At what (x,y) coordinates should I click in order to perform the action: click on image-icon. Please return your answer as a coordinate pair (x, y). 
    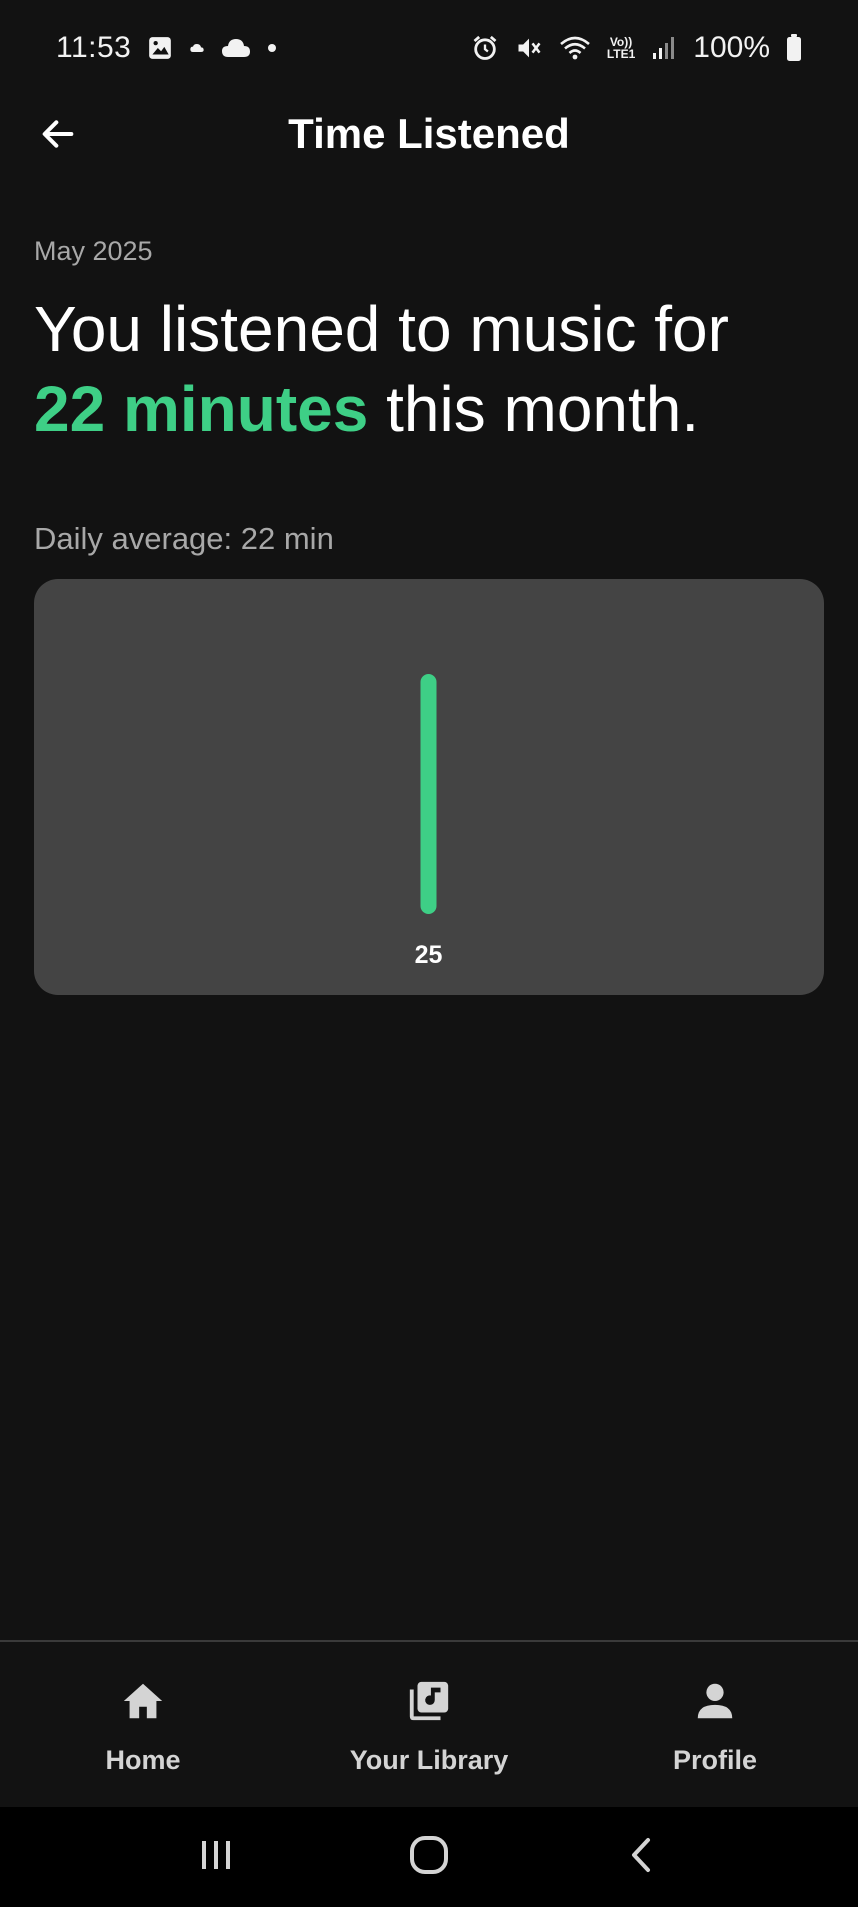
    Looking at the image, I should click on (160, 48).